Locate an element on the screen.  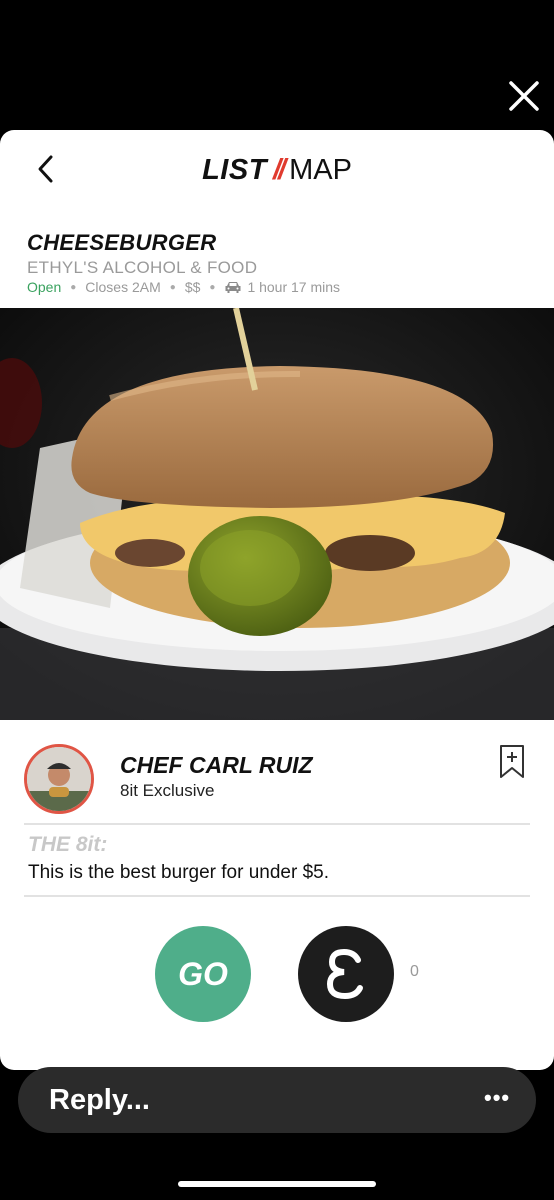
bookmark-add-icon is located at coordinates (512, 761).